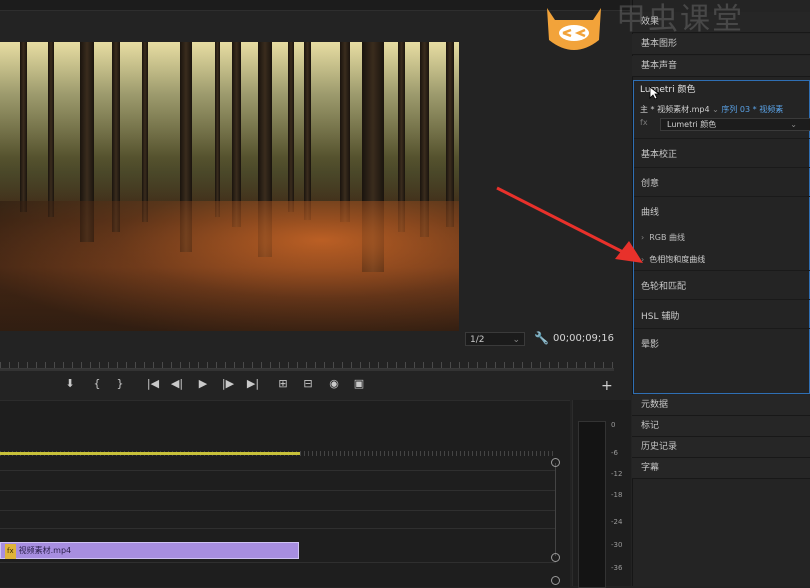 This screenshot has width=810, height=588. Describe the element at coordinates (721, 66) in the screenshot. I see `tab-essential-sound: 基本声音` at that location.